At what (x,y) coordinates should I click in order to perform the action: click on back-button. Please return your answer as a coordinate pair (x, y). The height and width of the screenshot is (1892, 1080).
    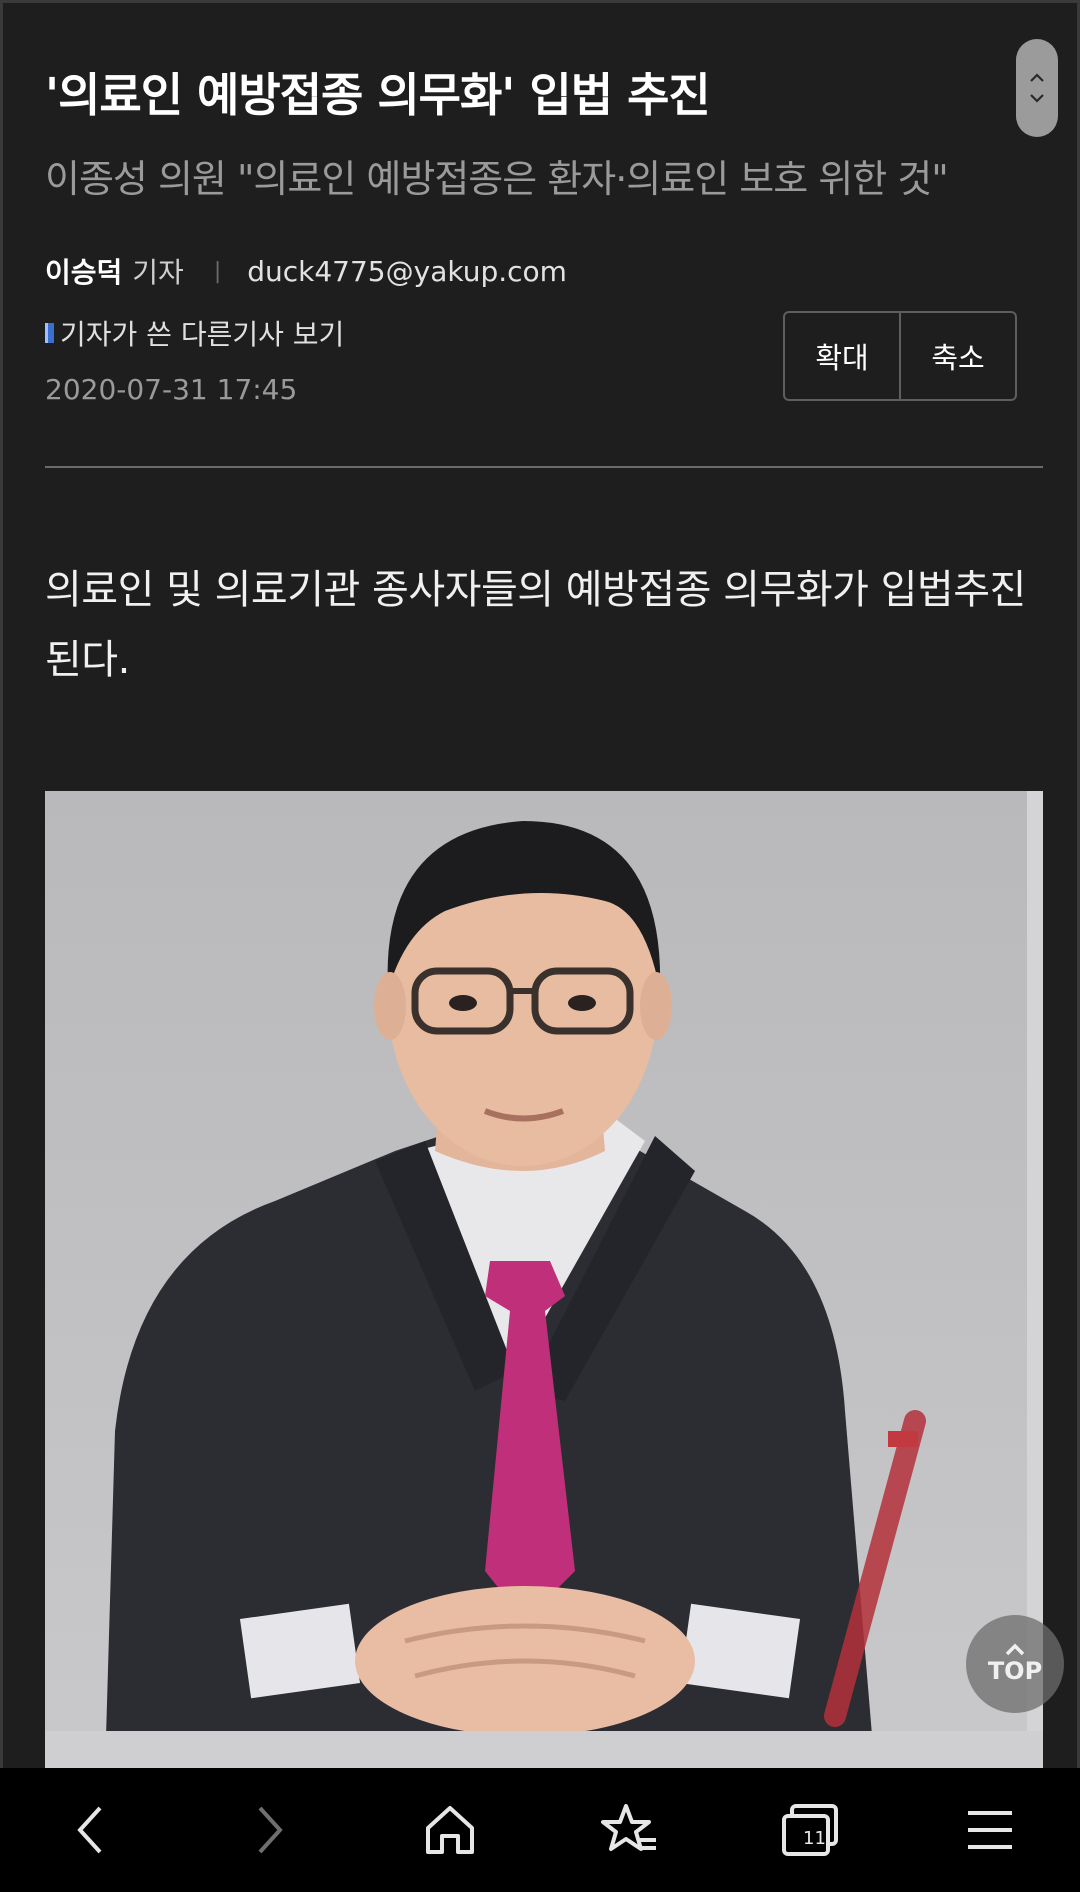
    Looking at the image, I should click on (90, 1830).